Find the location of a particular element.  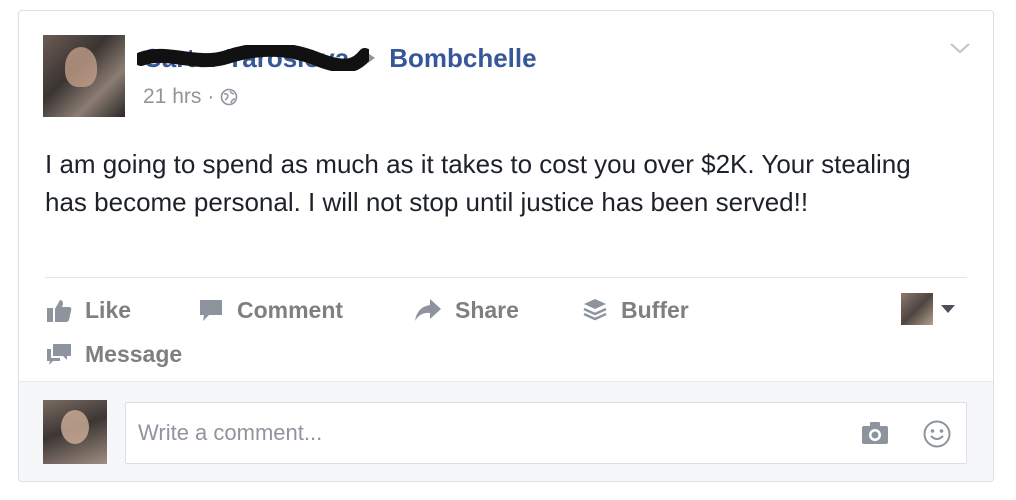

viewer-avatar-small is located at coordinates (917, 309).